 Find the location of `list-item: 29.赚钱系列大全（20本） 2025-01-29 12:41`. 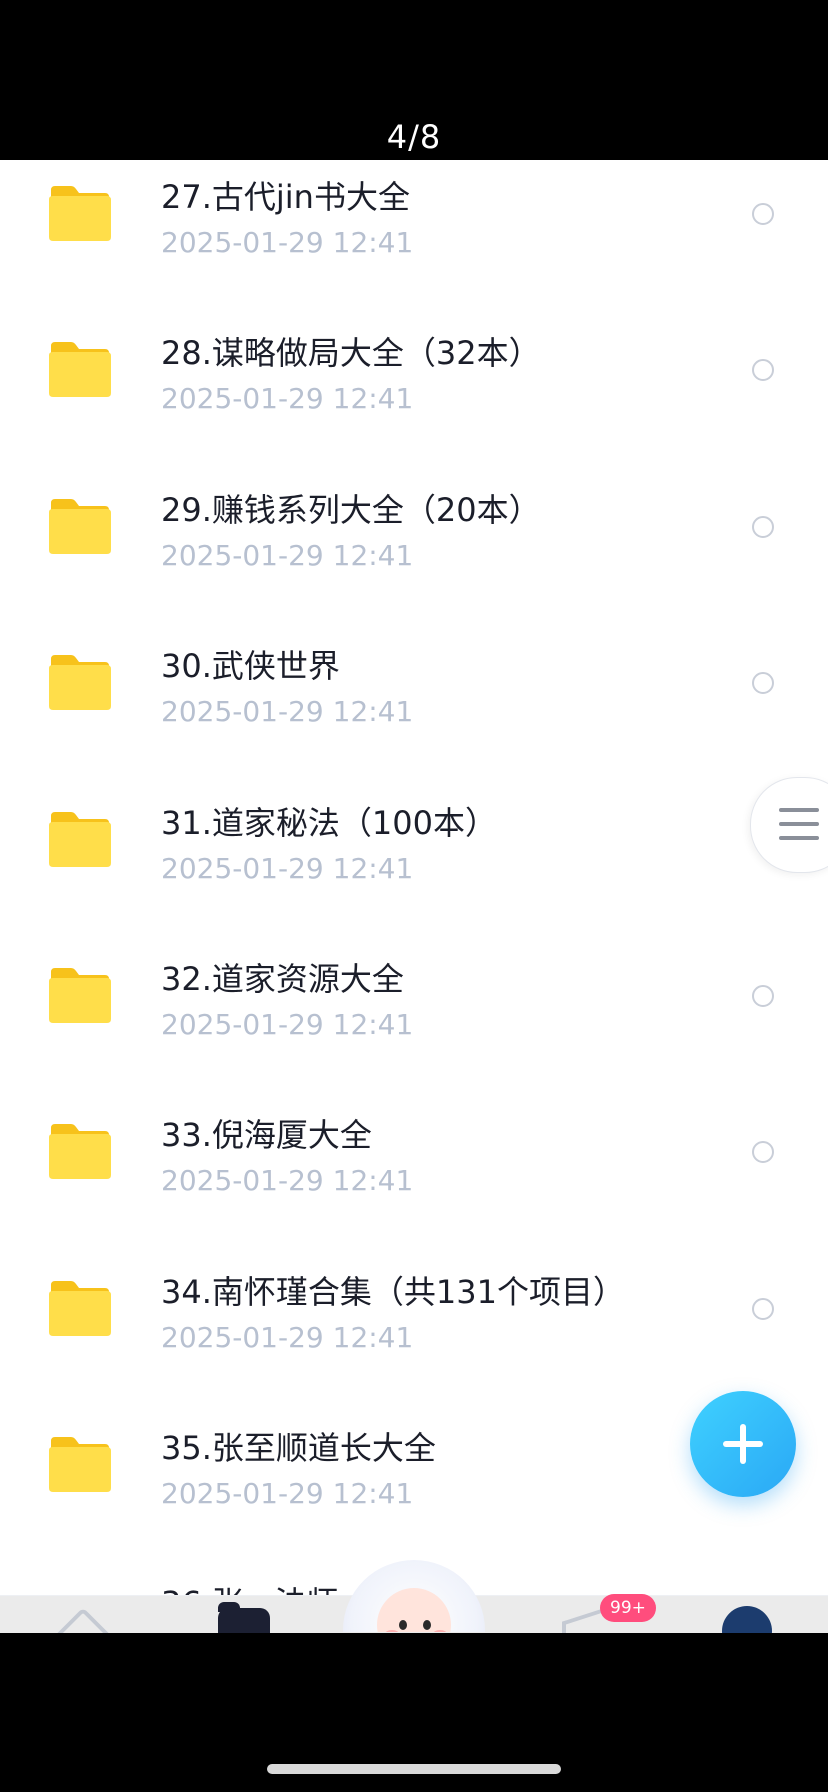

list-item: 29.赚钱系列大全（20本） 2025-01-29 12:41 is located at coordinates (414, 551).